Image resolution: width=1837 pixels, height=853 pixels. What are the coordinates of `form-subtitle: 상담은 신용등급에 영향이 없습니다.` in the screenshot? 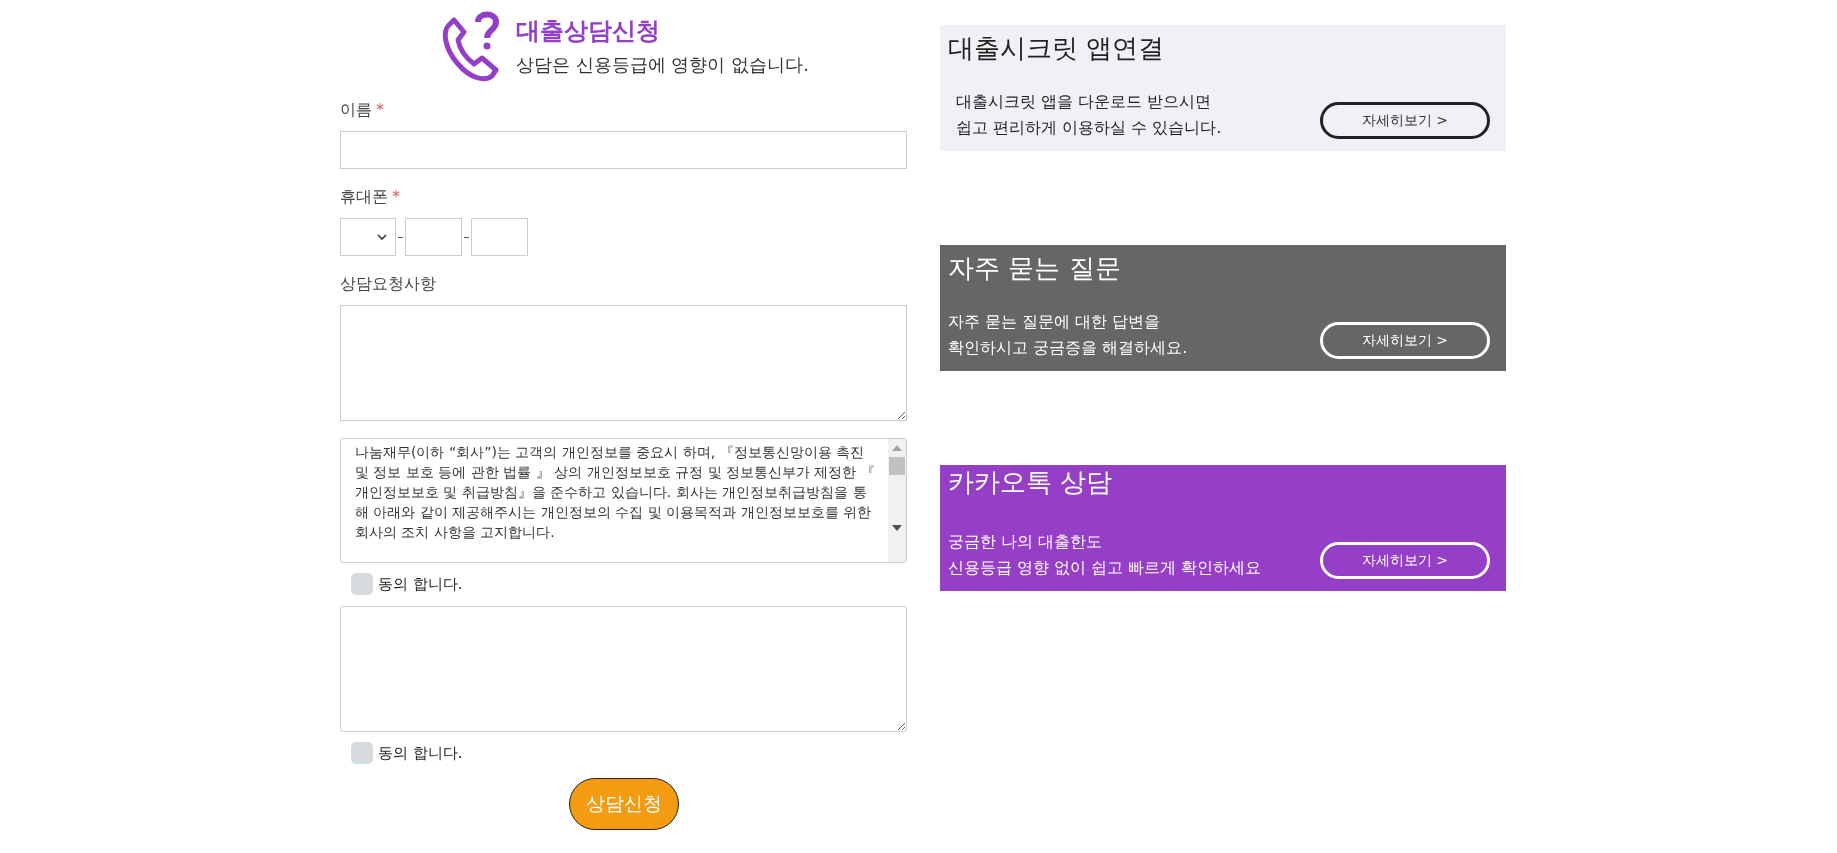 It's located at (662, 65).